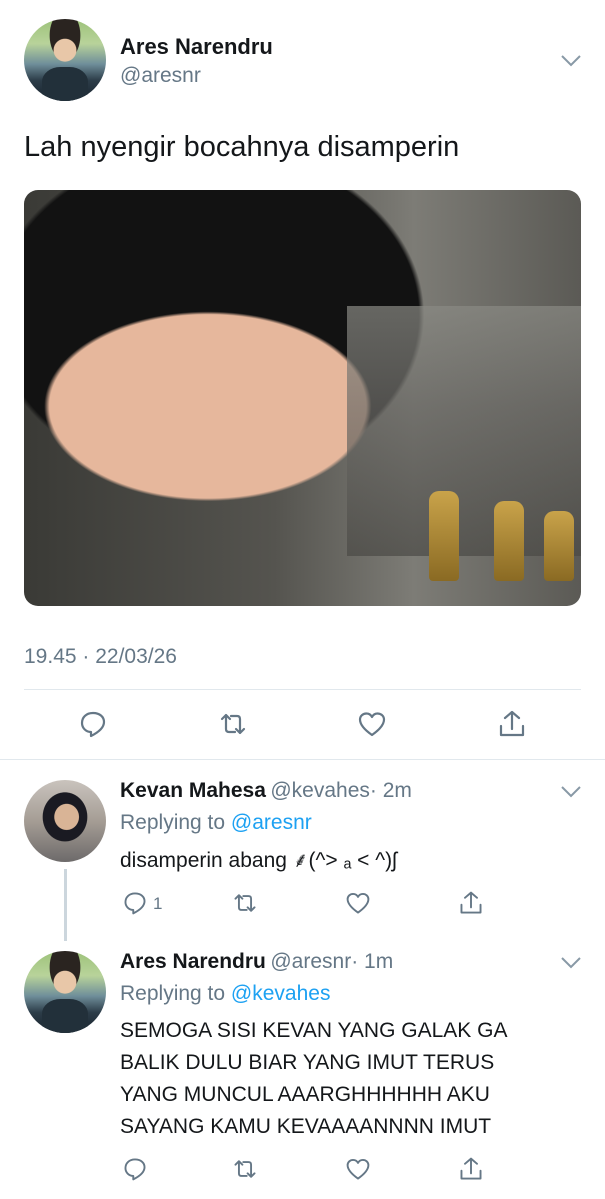  I want to click on mention-link: @kevahes, so click(281, 993).